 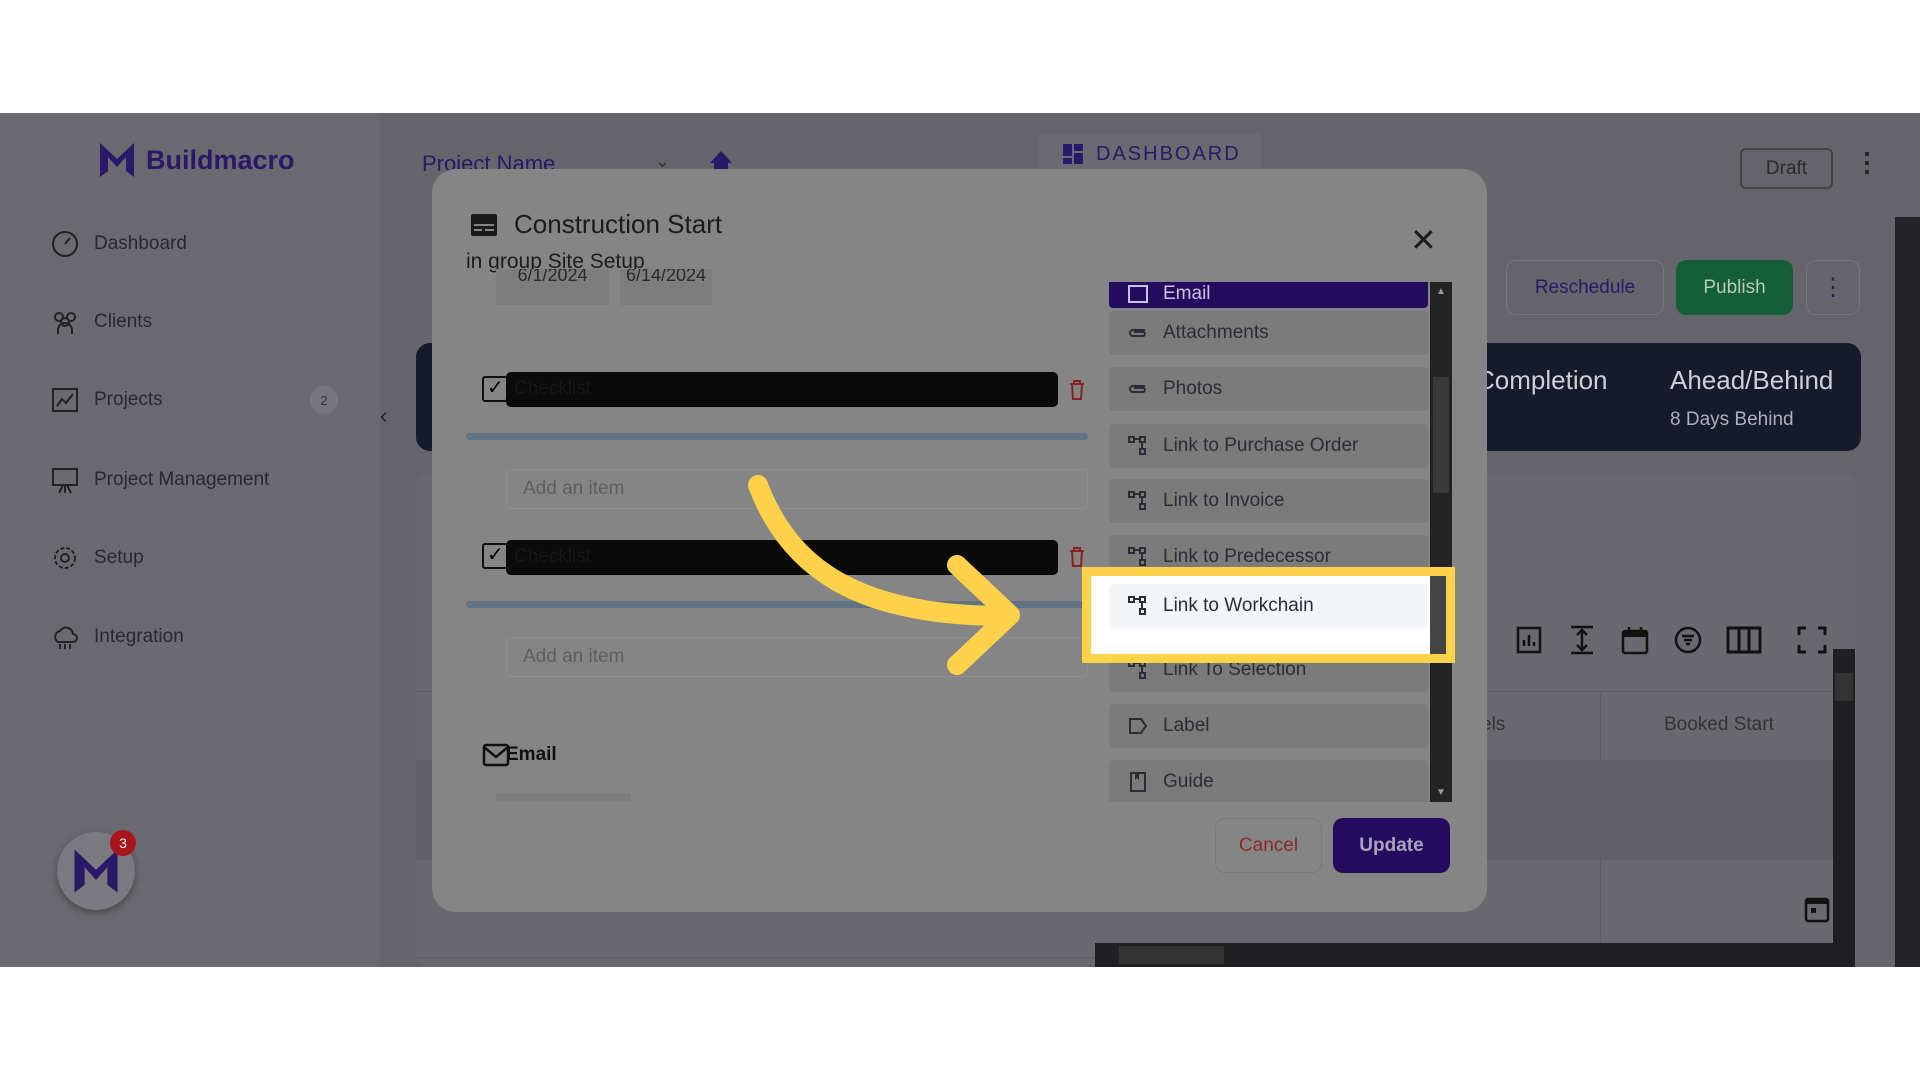 What do you see at coordinates (66, 637) in the screenshot?
I see `cloud-icon` at bounding box center [66, 637].